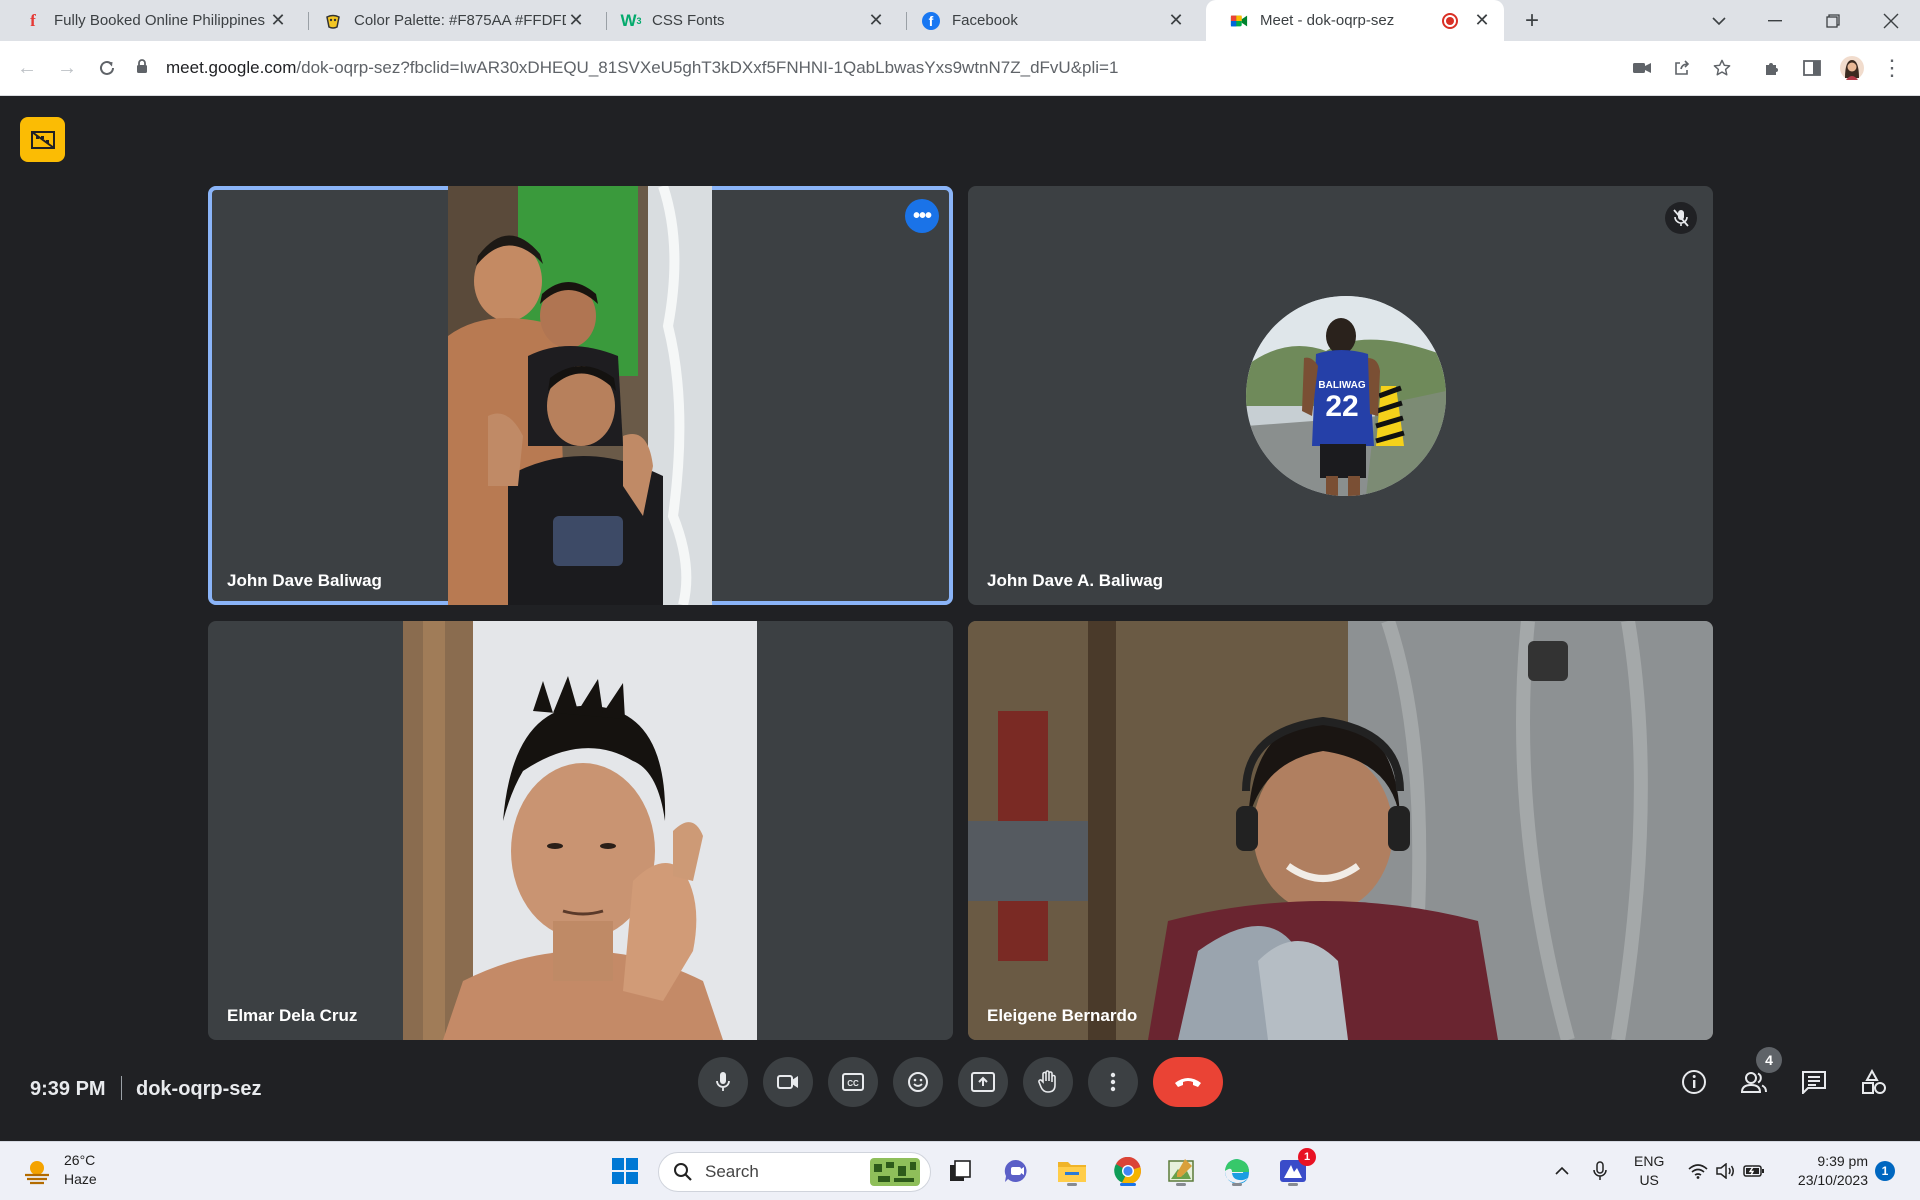  Describe the element at coordinates (1649, 1161) in the screenshot. I see `lang-code: ENG` at that location.